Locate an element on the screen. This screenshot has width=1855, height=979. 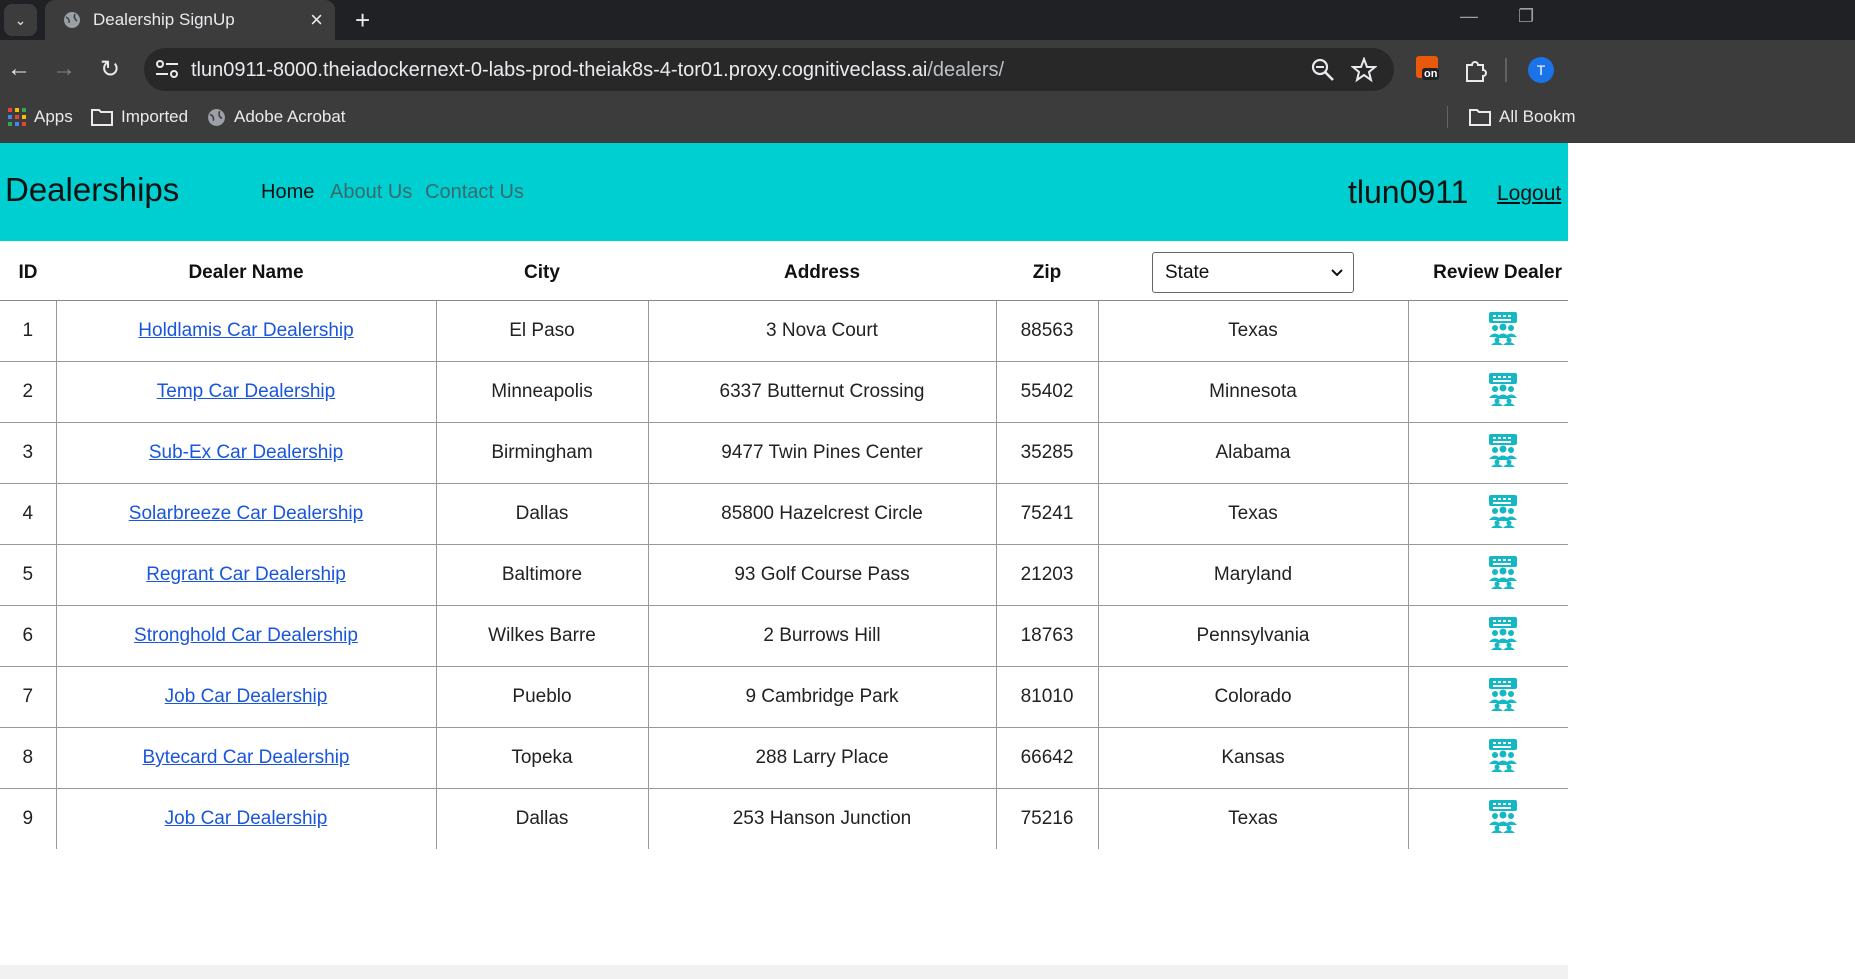
cell-dealer-name: Temp Car Dealership is located at coordinates (246, 392).